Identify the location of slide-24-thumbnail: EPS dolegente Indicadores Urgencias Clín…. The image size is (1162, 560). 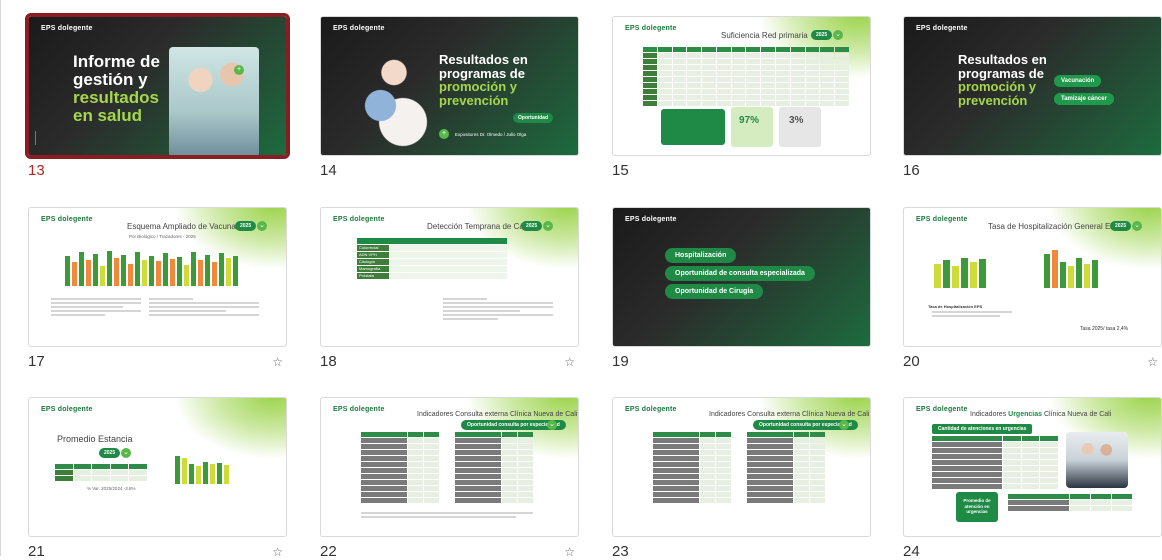
(1032, 467).